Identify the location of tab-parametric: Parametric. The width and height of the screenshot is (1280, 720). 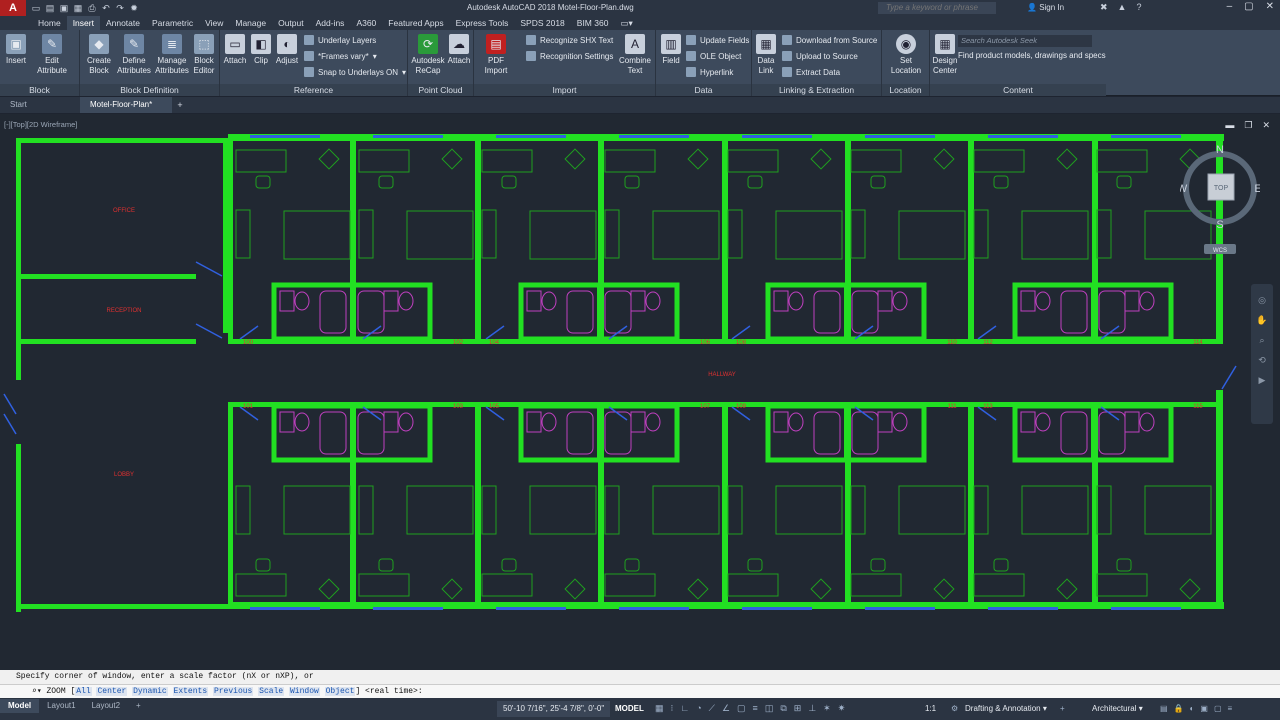
(172, 23).